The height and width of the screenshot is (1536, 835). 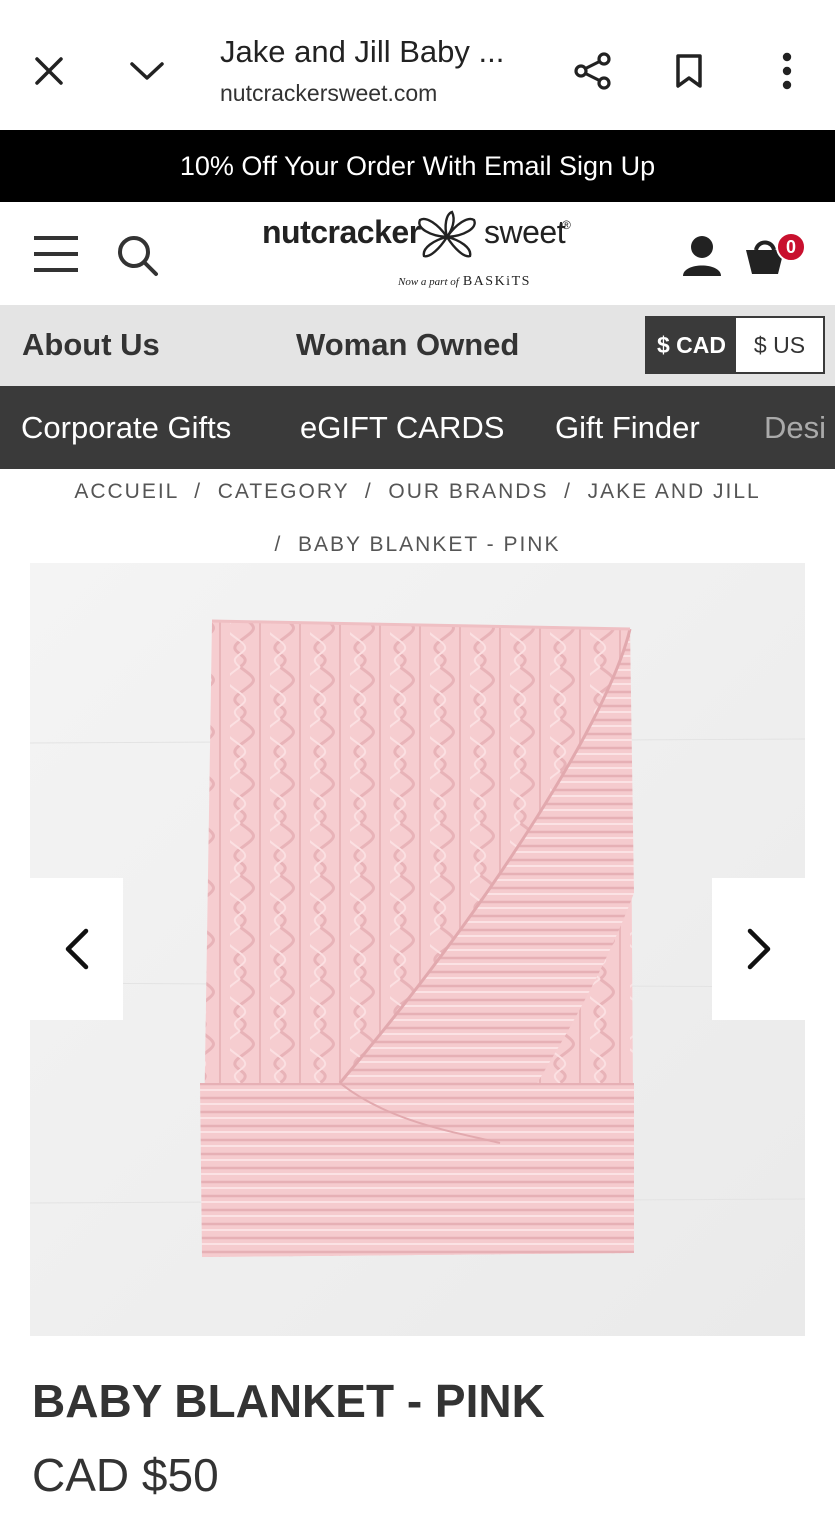 I want to click on nav-gift-finder: Gift Finder, so click(x=627, y=428).